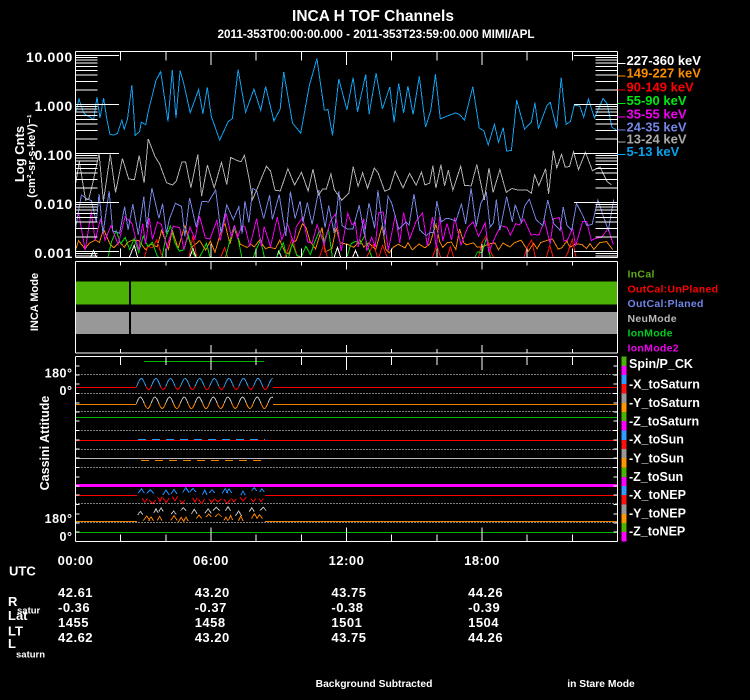  I want to click on svg-text: 1504, so click(483, 622).